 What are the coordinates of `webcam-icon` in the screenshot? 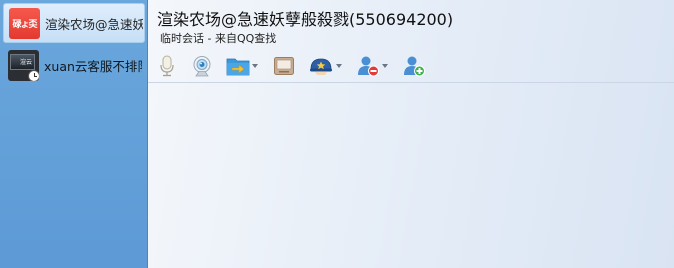 It's located at (202, 66).